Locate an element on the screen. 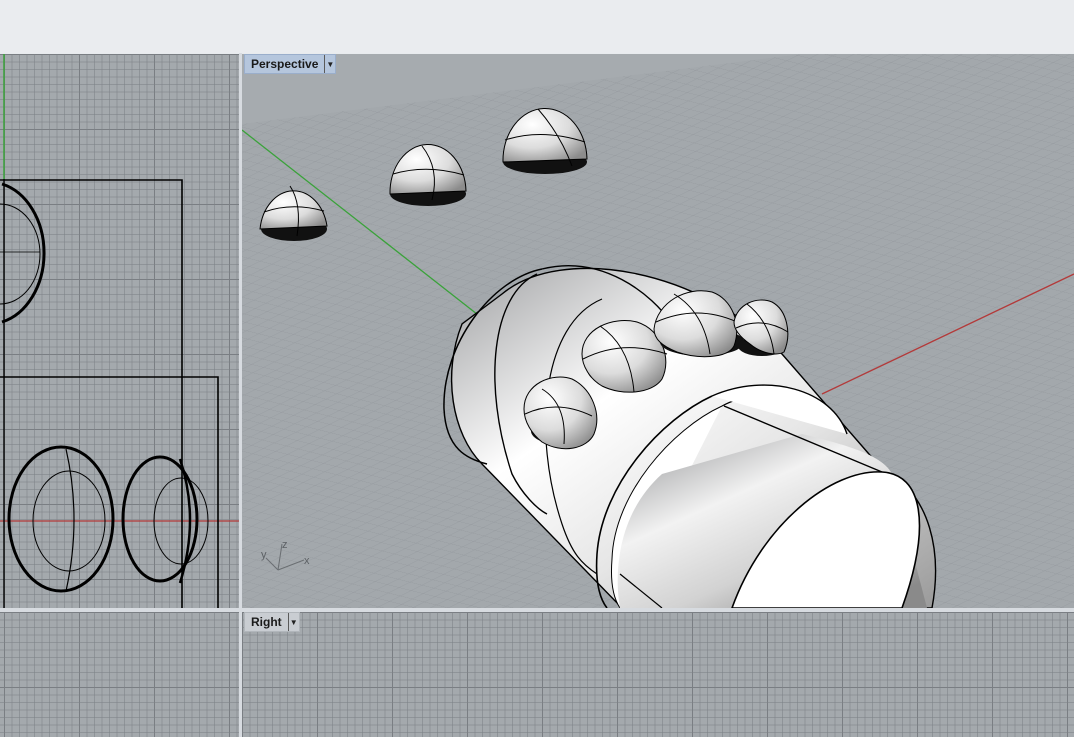 The height and width of the screenshot is (737, 1074). right-viewport: Right ▼ is located at coordinates (658, 674).